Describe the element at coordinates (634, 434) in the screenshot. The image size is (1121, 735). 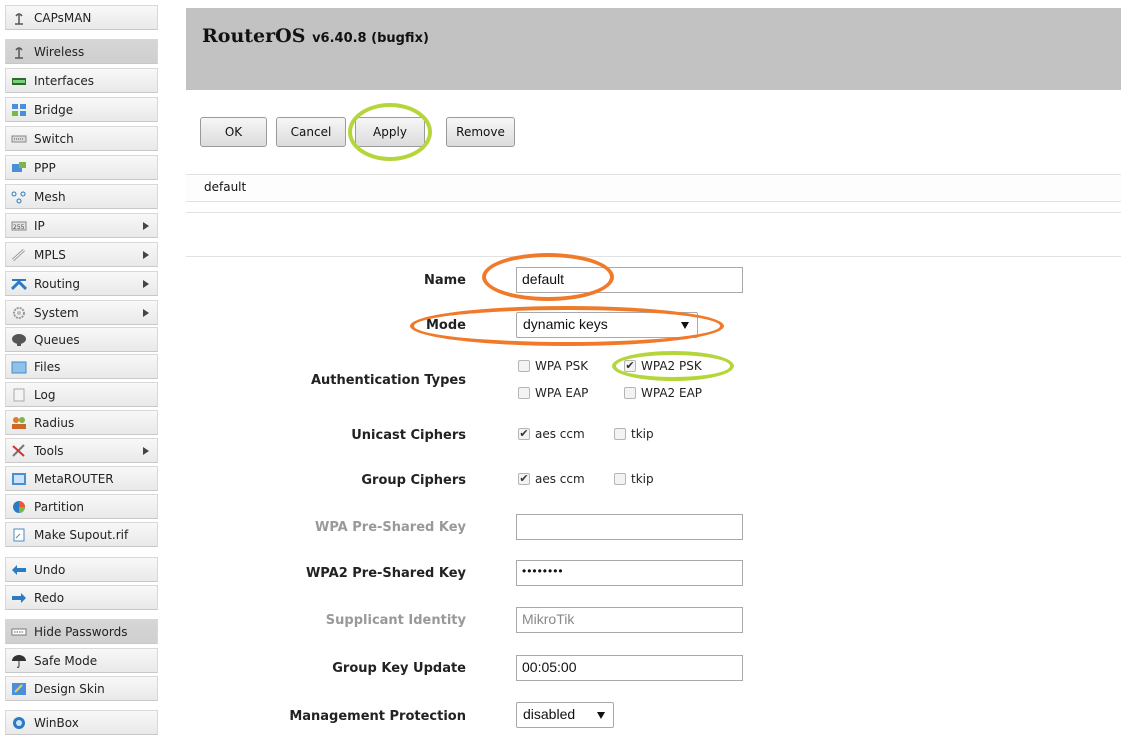
I see `unicast-tkip-checkbox: tkip` at that location.